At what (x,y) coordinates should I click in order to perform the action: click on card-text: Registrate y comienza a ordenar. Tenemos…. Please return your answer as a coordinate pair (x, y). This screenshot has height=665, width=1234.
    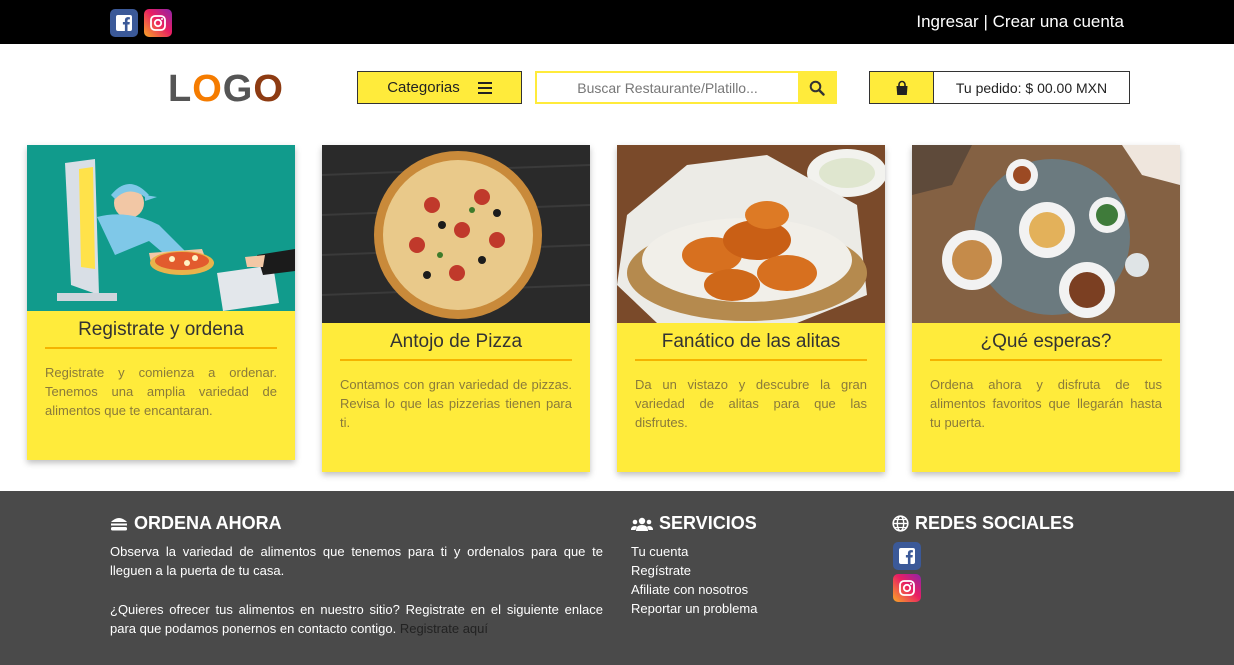
    Looking at the image, I should click on (161, 391).